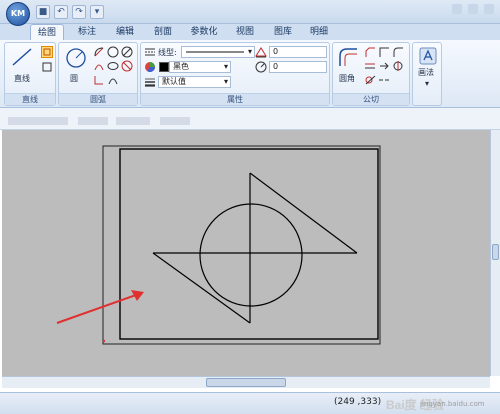 The height and width of the screenshot is (414, 500). I want to click on three-point-arc-icon, so click(99, 66).